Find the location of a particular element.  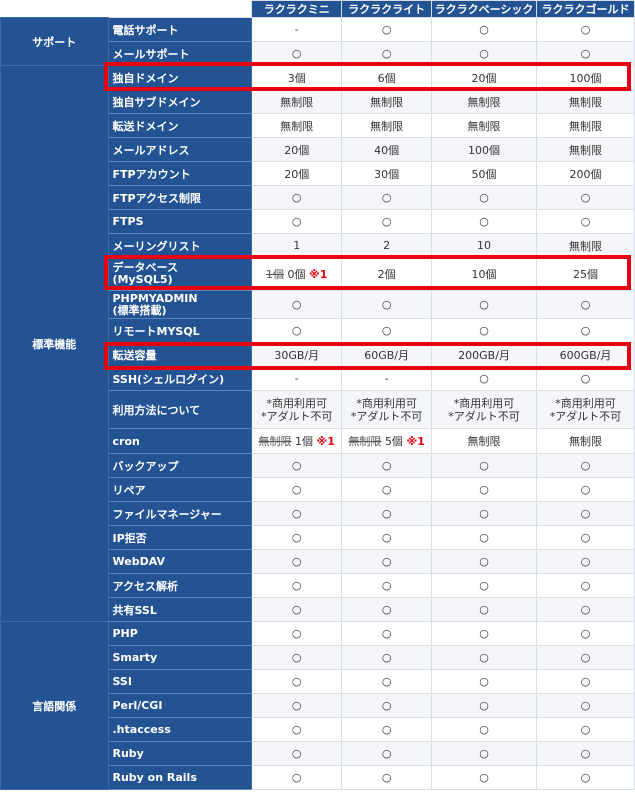

category-support: サポート is located at coordinates (54, 41).